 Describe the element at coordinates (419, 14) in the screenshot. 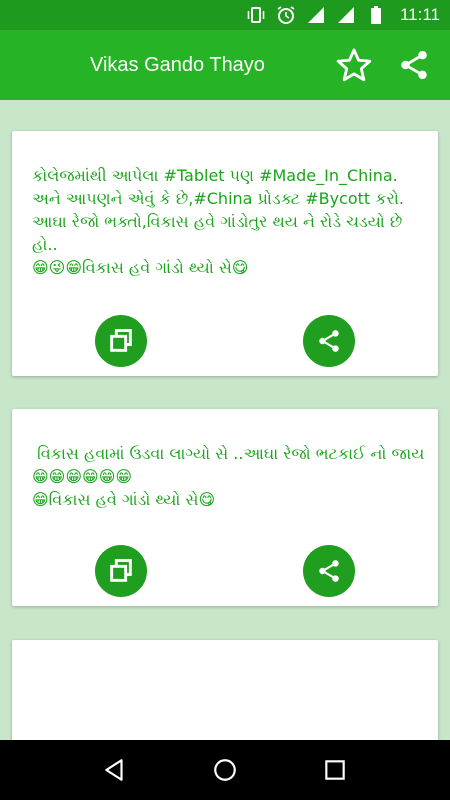

I see `clock: 11:11` at that location.